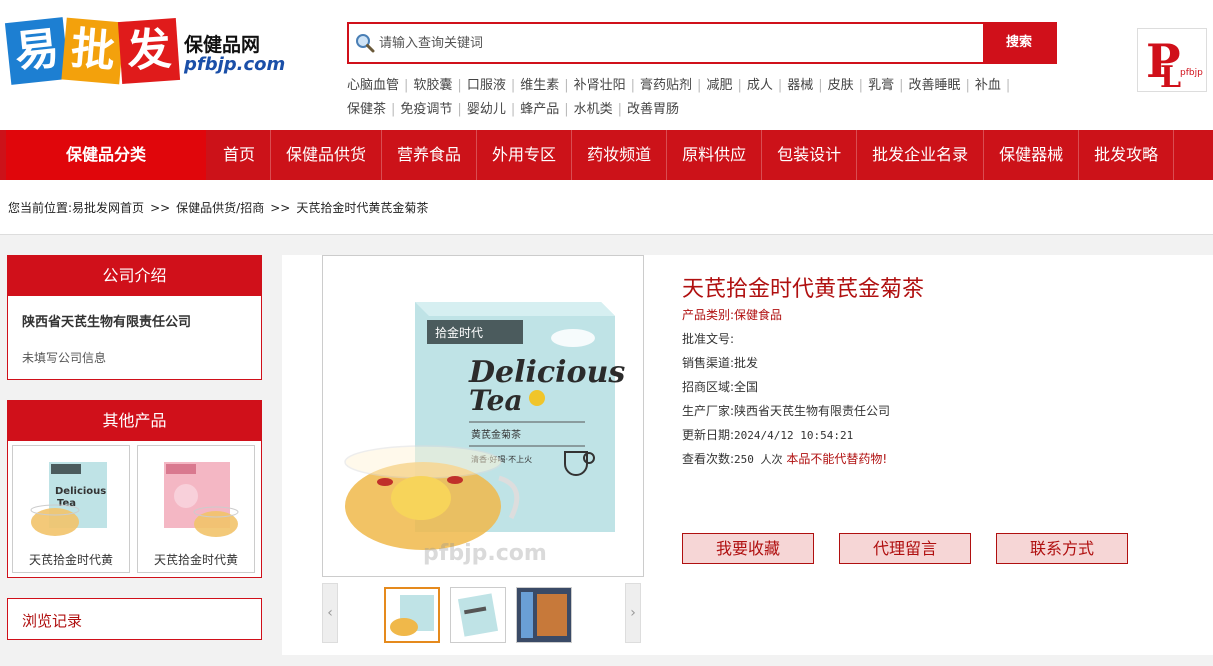  I want to click on attr-updated: 更新日期:2024/4/12 10:54:21, so click(786, 435).